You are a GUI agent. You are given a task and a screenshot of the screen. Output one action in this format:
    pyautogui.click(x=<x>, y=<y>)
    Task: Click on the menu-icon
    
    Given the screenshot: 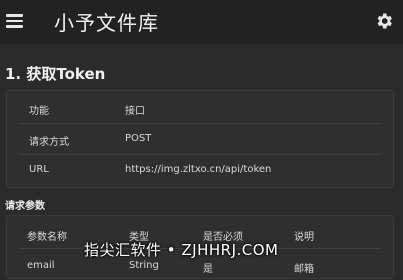 What is the action you would take?
    pyautogui.click(x=14, y=20)
    